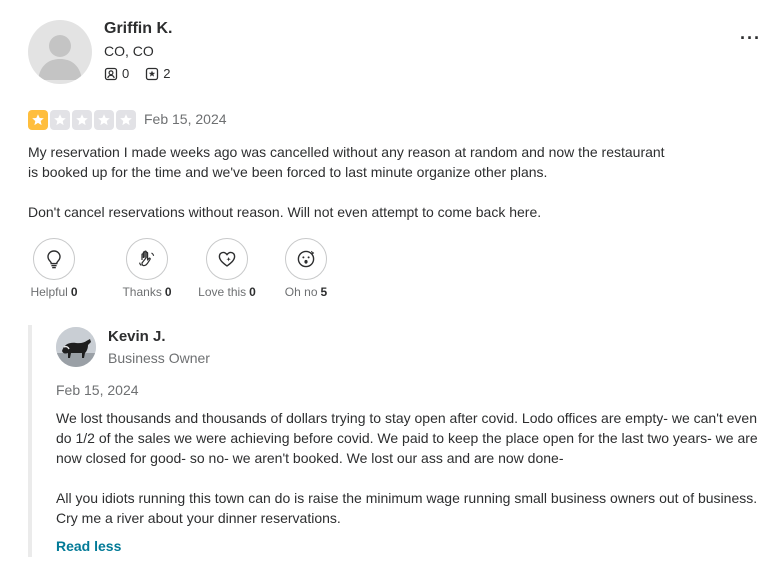 The image size is (769, 588). What do you see at coordinates (227, 268) in the screenshot?
I see `love-this-button: Love this 0` at bounding box center [227, 268].